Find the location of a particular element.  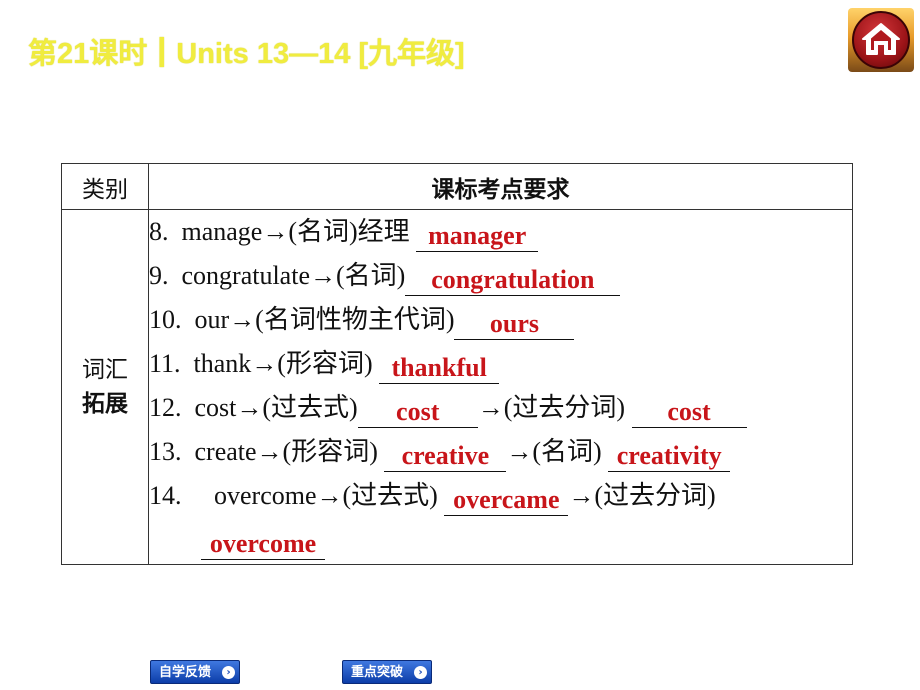

item-row-9: 9. congratulate→(名词) congratulation is located at coordinates (500, 276).